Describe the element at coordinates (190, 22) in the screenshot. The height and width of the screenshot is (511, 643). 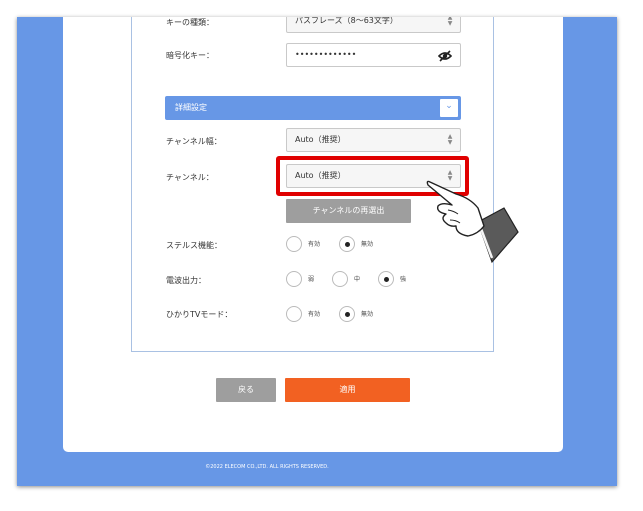
I see `key-type-label: キーの種類：` at that location.